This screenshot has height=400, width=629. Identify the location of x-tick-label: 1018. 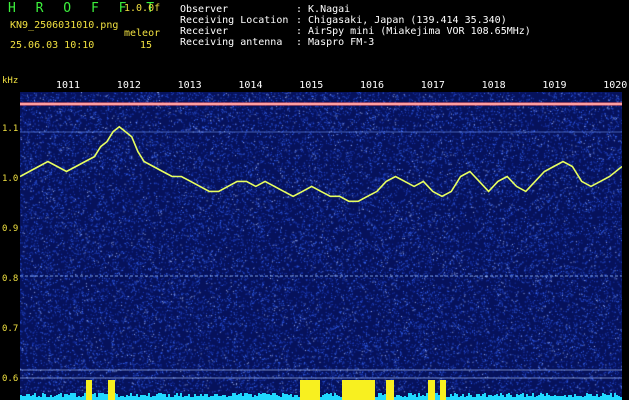
(493, 85).